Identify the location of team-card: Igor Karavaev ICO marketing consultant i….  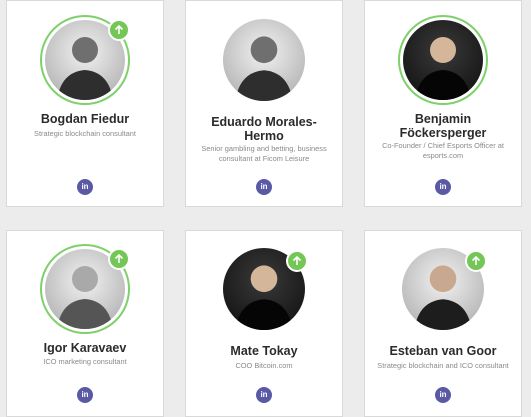
(85, 323).